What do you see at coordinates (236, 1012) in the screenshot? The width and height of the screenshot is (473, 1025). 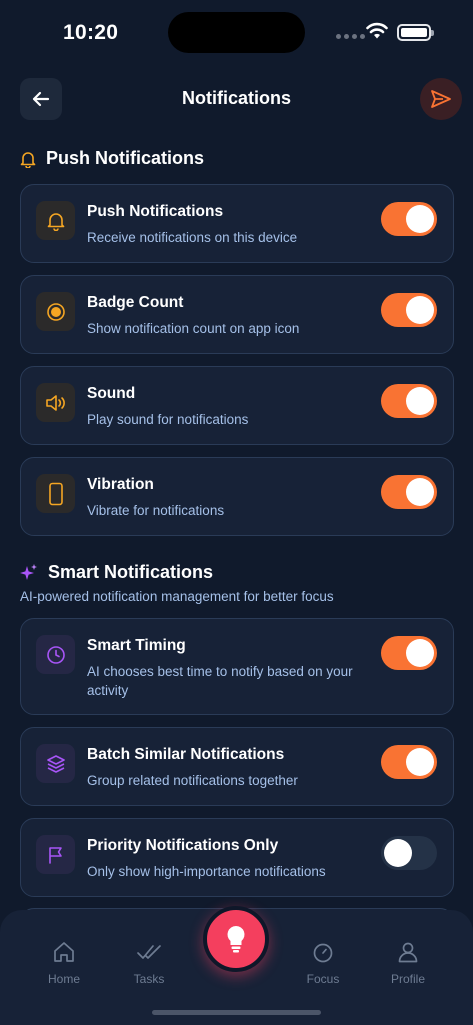 I see `home-indicator` at bounding box center [236, 1012].